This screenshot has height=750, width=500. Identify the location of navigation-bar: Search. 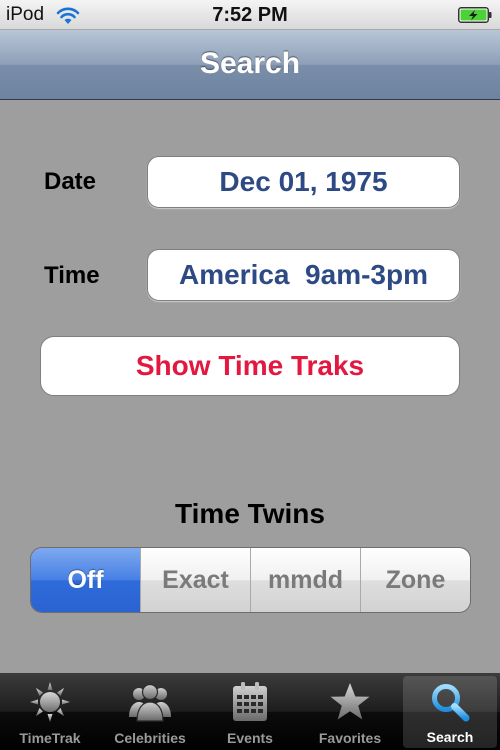
(250, 65).